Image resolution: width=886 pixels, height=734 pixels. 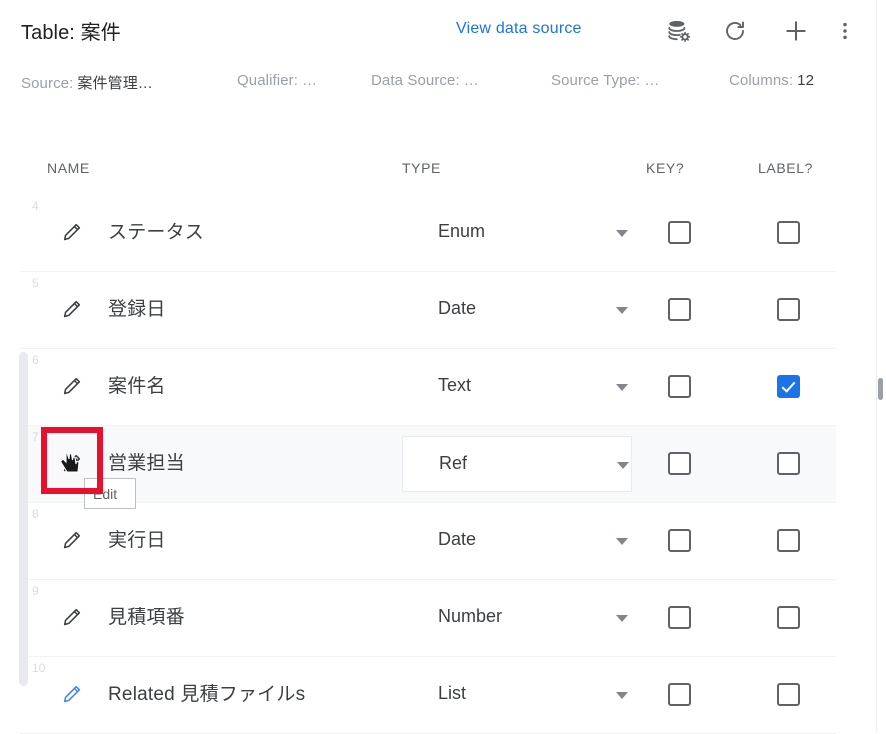 I want to click on table-row: 6 案件名 Text, so click(x=428, y=387).